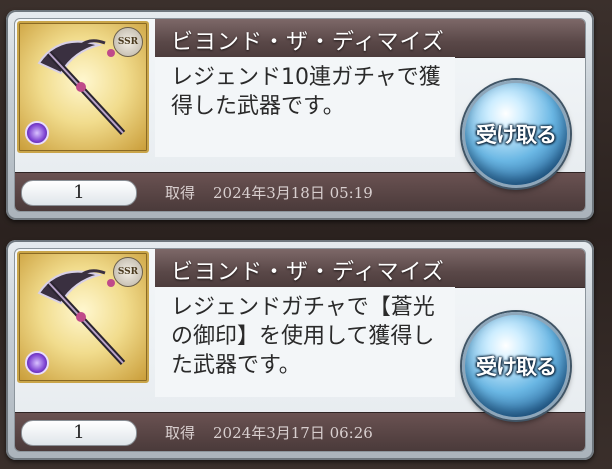 This screenshot has width=612, height=469. What do you see at coordinates (306, 92) in the screenshot?
I see `item-description: レジェンド10連ガチャで獲得した武器です。` at bounding box center [306, 92].